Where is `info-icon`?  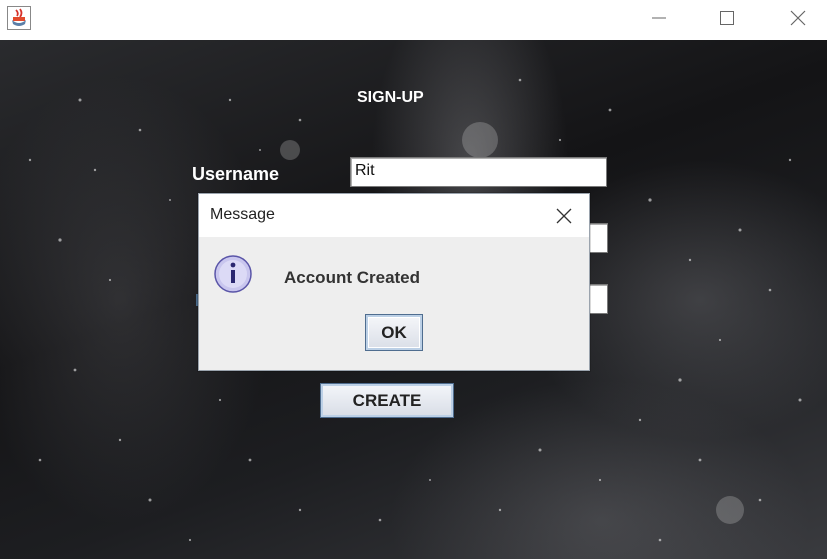 info-icon is located at coordinates (233, 274).